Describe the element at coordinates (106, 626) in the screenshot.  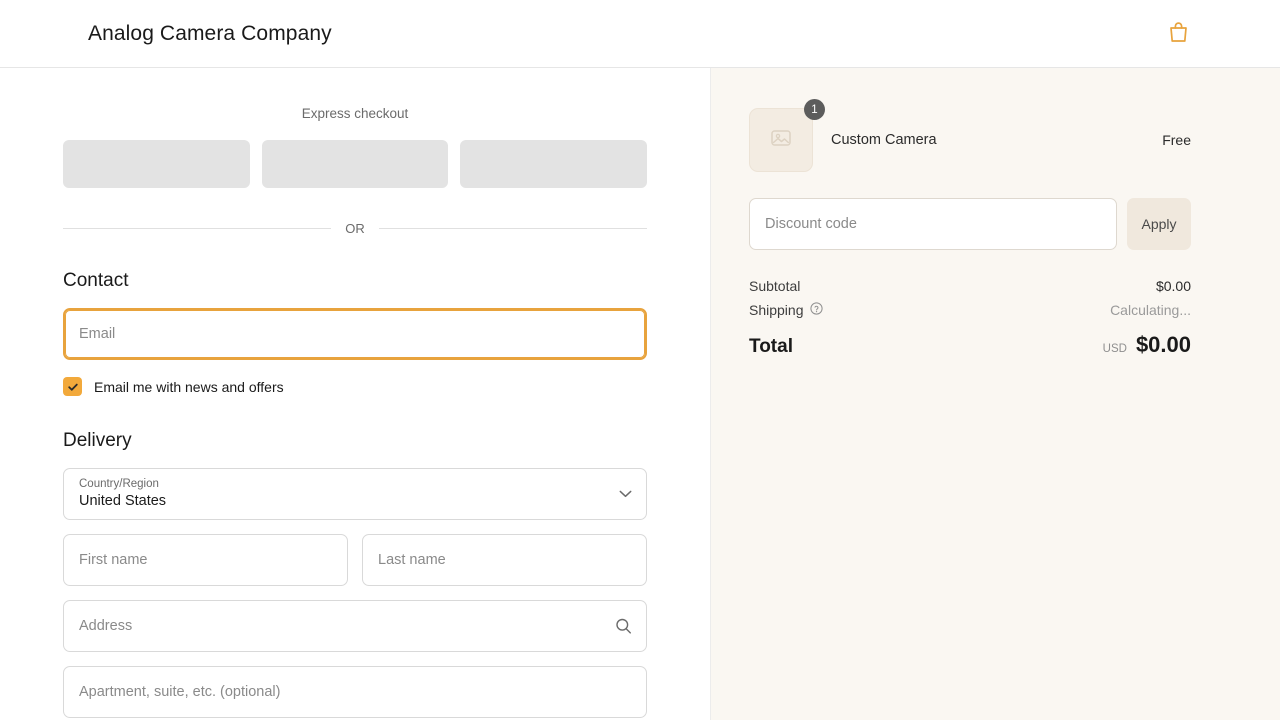
I see `address-placeholder: Address` at that location.